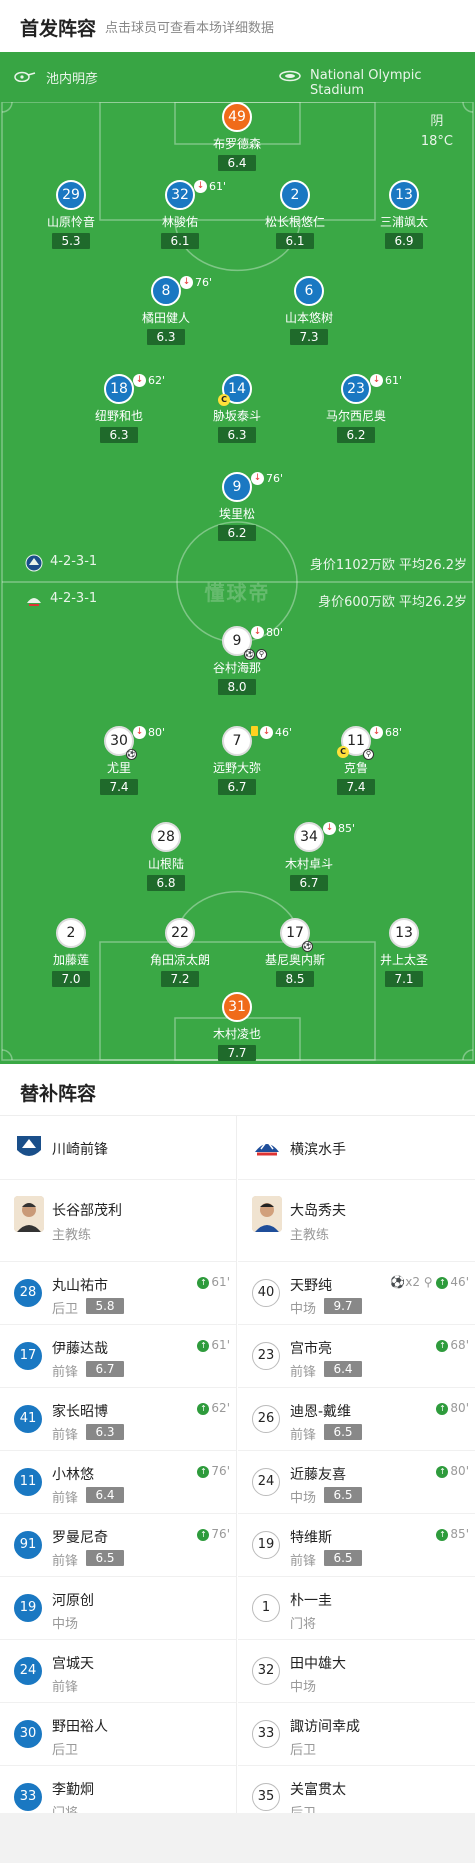  What do you see at coordinates (295, 952) in the screenshot?
I see `away-player: 17 ⚽ 基尼奥内斯 8.5` at bounding box center [295, 952].